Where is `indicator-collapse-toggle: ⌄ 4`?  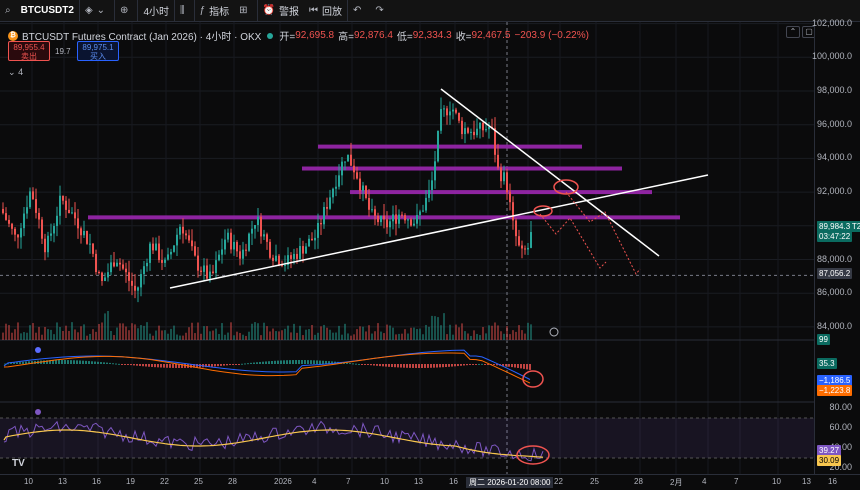 indicator-collapse-toggle: ⌄ 4 is located at coordinates (15, 72).